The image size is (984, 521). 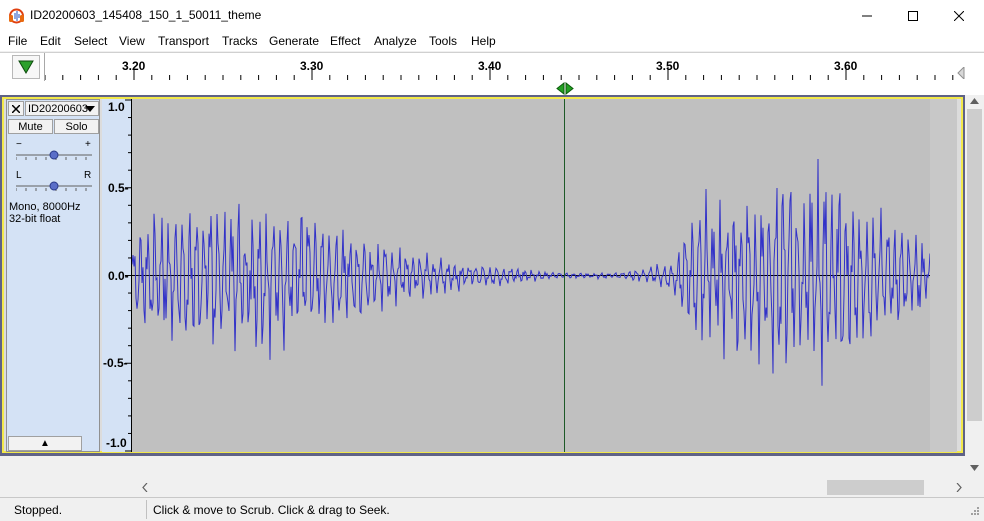 What do you see at coordinates (565, 88) in the screenshot?
I see `play-position-marker-icon` at bounding box center [565, 88].